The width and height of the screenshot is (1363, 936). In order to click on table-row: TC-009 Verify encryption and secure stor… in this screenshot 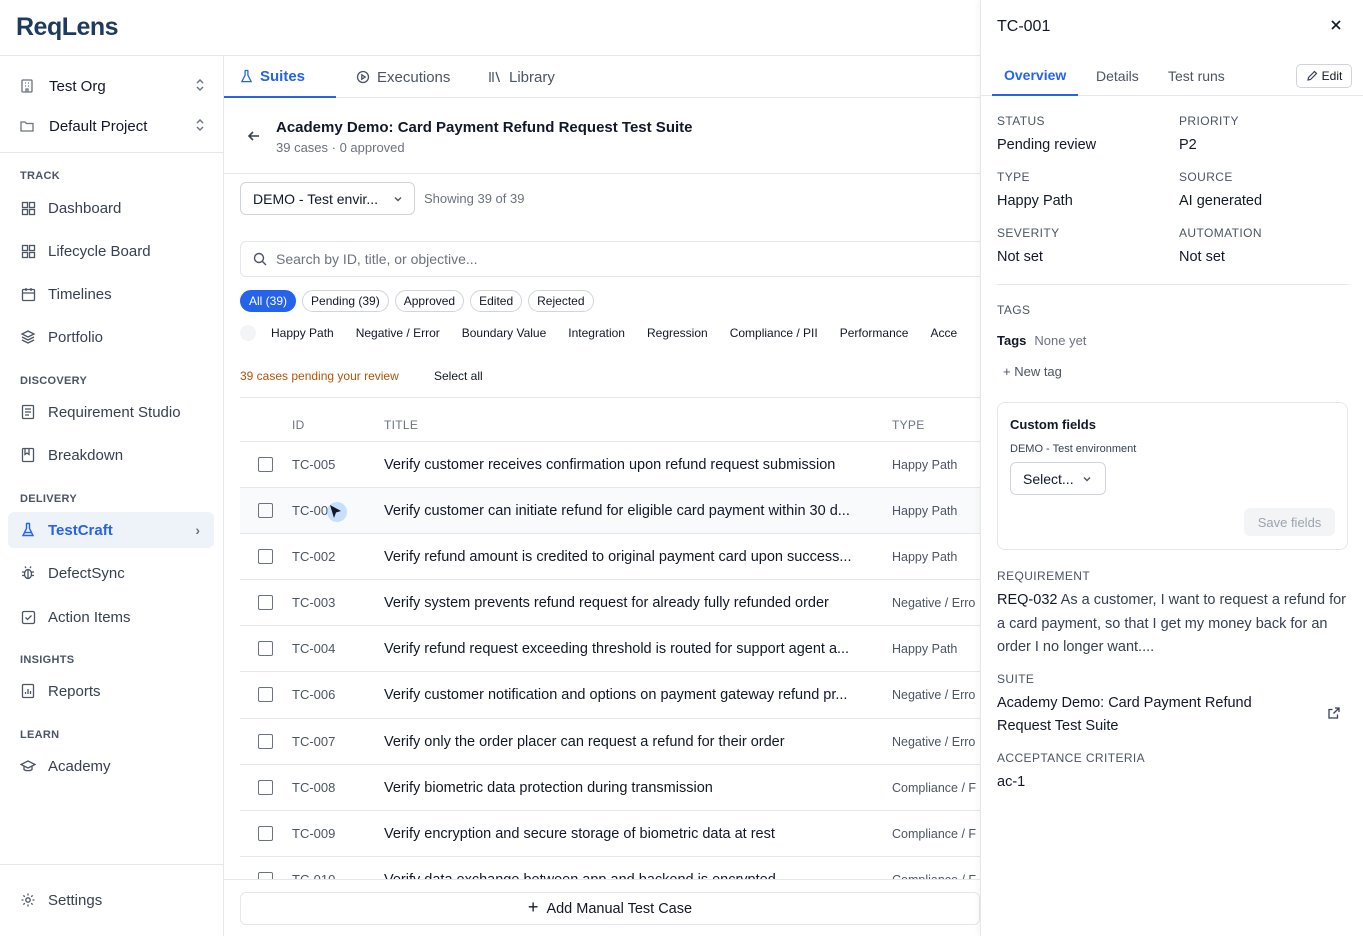, I will do `click(610, 833)`.